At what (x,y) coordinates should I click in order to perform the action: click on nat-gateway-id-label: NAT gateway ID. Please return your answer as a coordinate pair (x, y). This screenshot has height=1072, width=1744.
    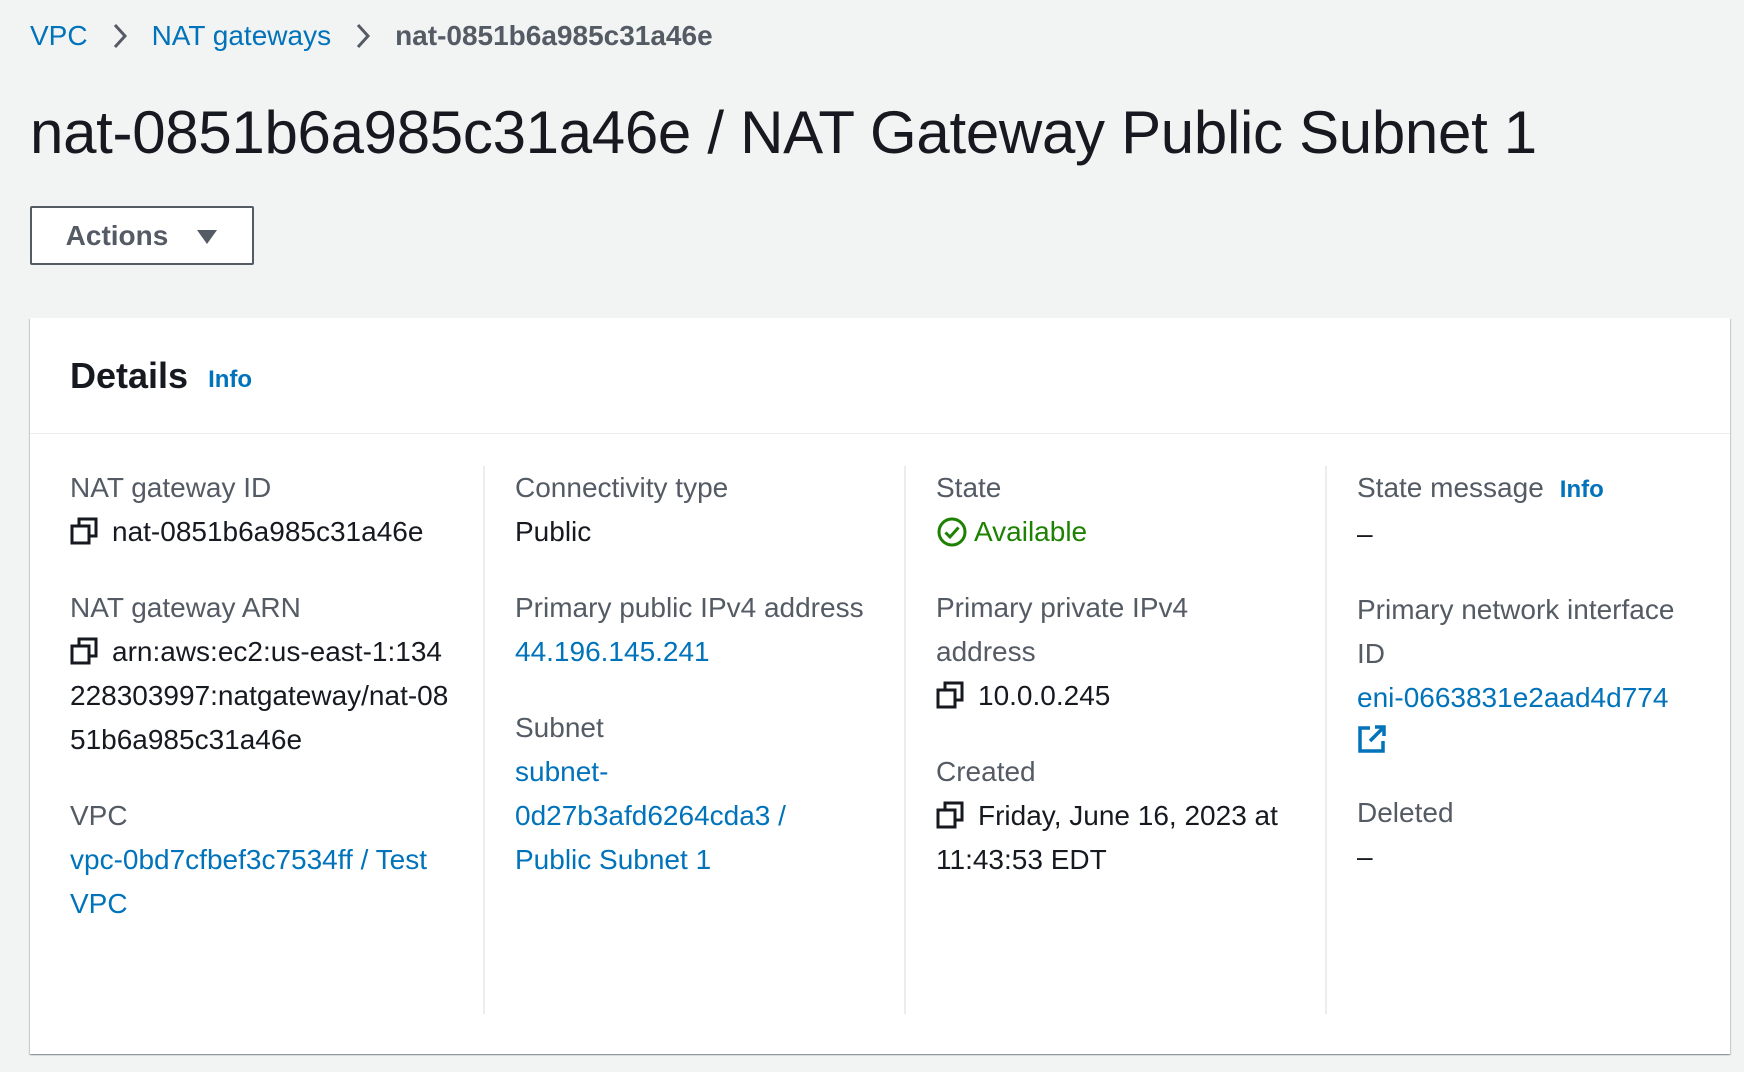
    Looking at the image, I should click on (171, 487).